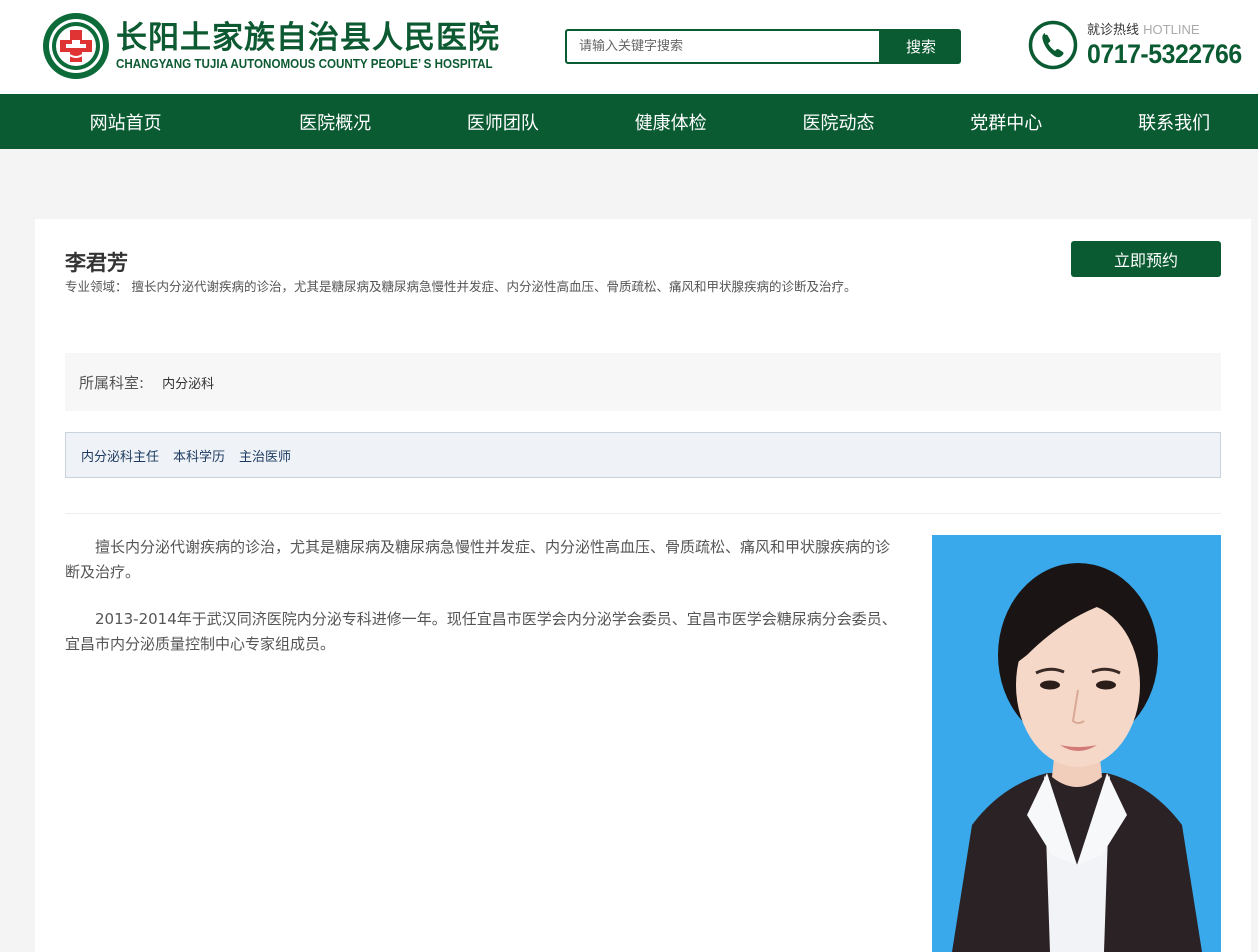 The image size is (1258, 952). What do you see at coordinates (643, 382) in the screenshot?
I see `department-box: 所属科室: 内分泌科` at bounding box center [643, 382].